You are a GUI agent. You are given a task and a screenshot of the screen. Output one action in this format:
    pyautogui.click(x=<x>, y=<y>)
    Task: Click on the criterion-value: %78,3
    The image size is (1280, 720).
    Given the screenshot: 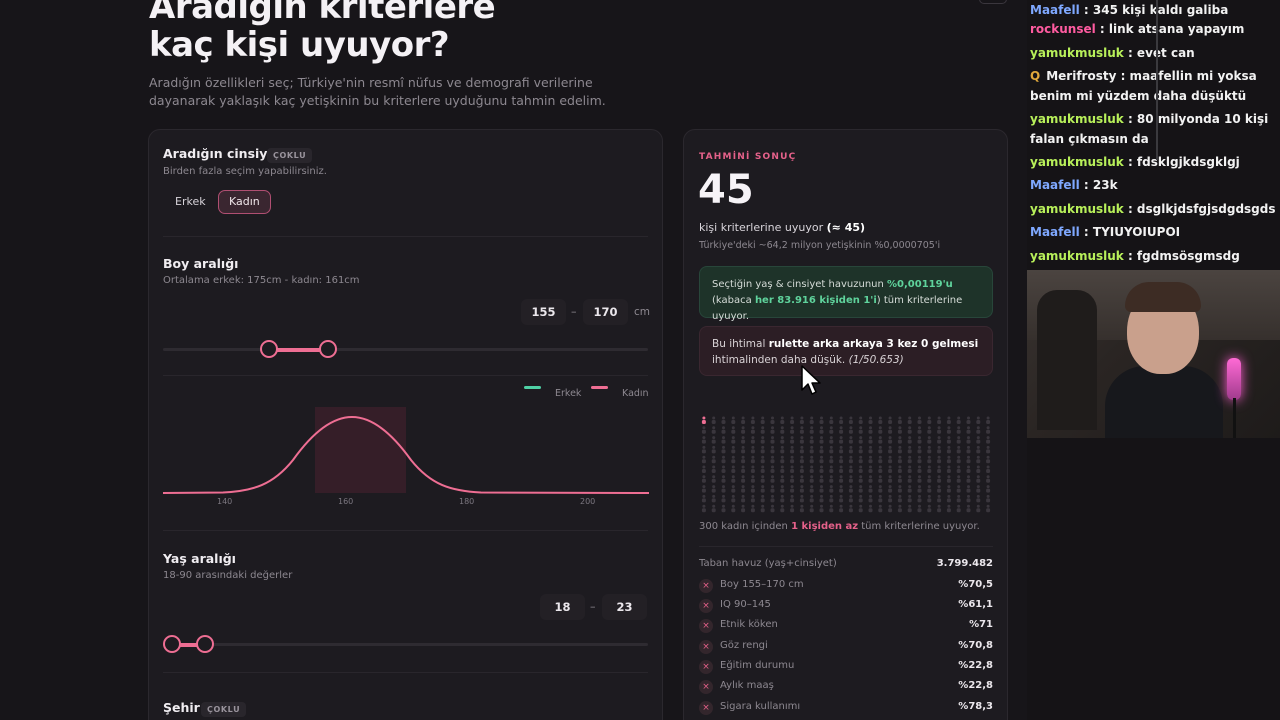 What is the action you would take?
    pyautogui.click(x=975, y=706)
    